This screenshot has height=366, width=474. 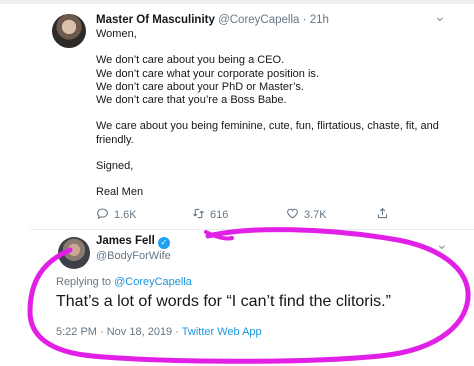 What do you see at coordinates (163, 243) in the screenshot?
I see `verified-badge-icon: ✓` at bounding box center [163, 243].